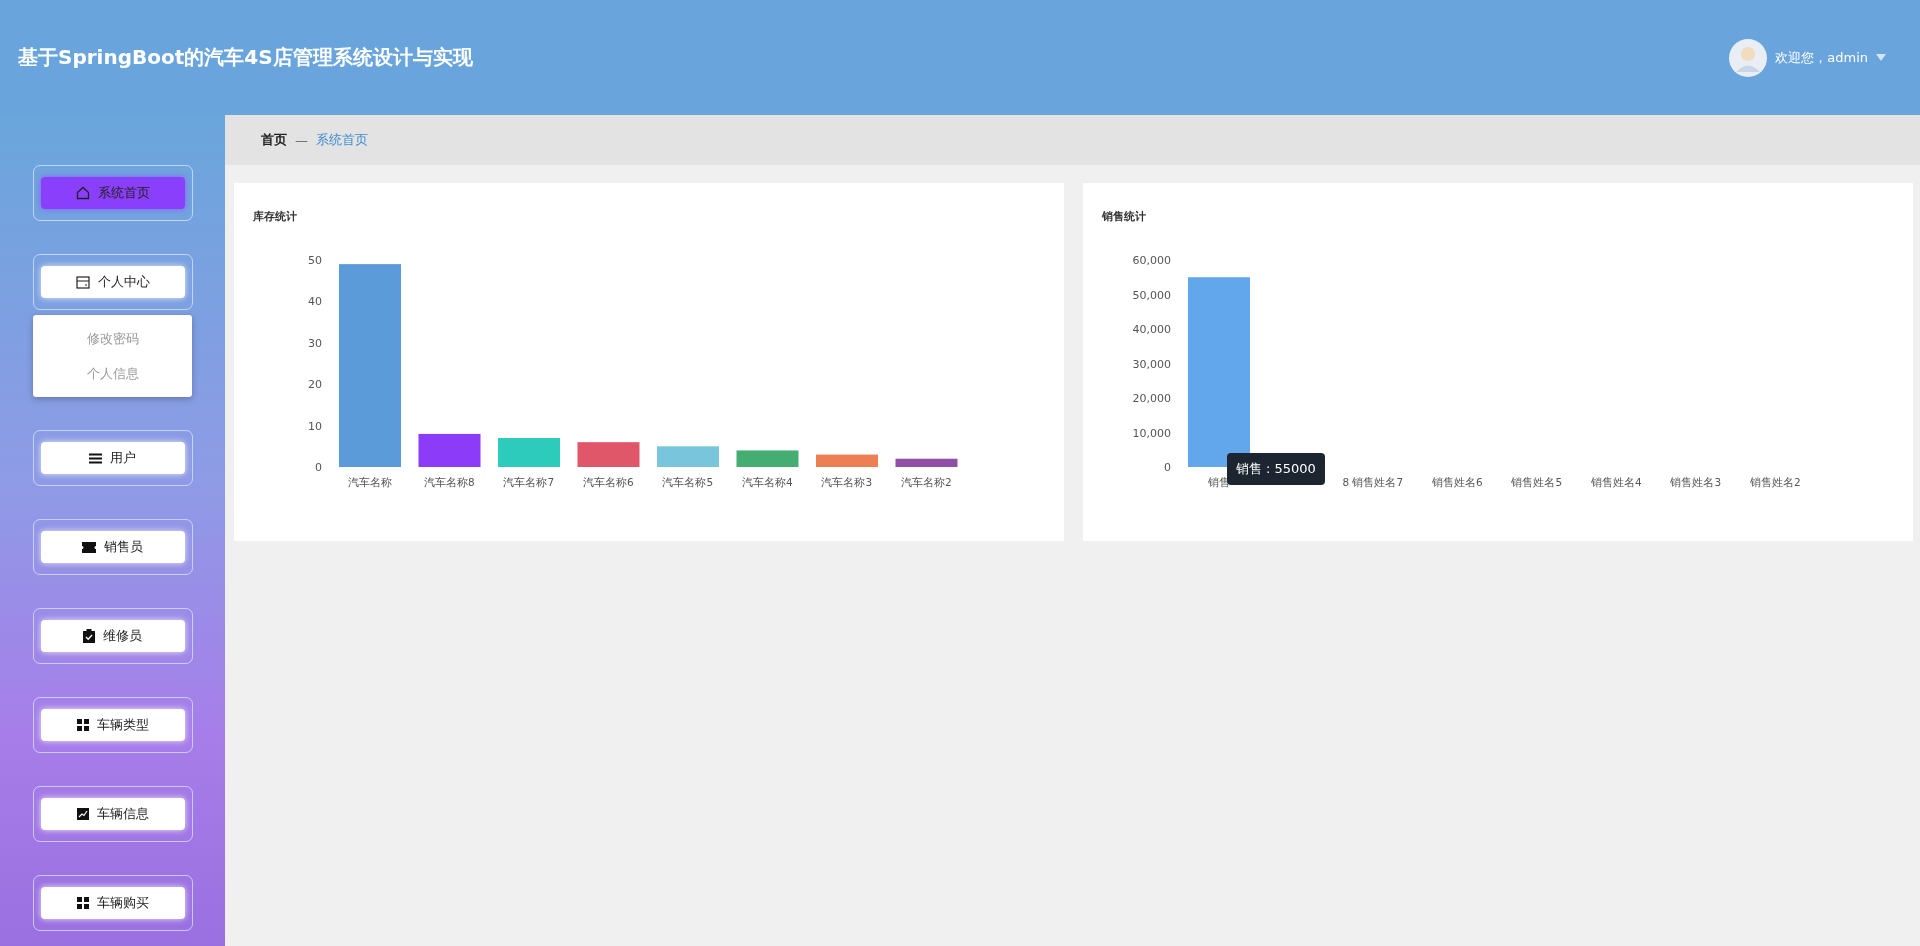 The width and height of the screenshot is (1920, 946). I want to click on chart-title: 库存统计, so click(275, 216).